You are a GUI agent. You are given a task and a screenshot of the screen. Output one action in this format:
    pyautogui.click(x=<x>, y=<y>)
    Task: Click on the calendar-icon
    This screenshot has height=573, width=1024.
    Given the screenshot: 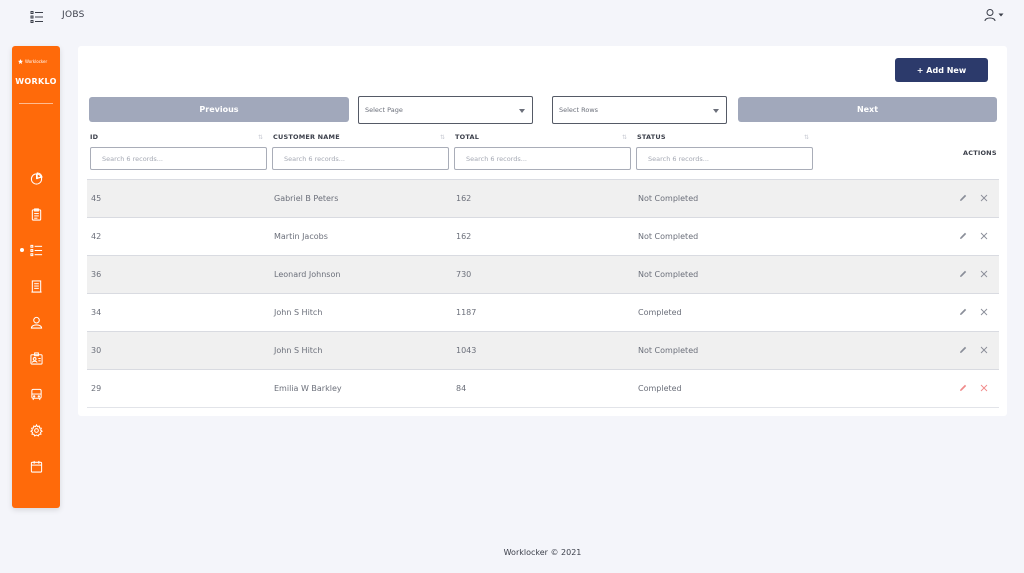 What is the action you would take?
    pyautogui.click(x=36, y=466)
    